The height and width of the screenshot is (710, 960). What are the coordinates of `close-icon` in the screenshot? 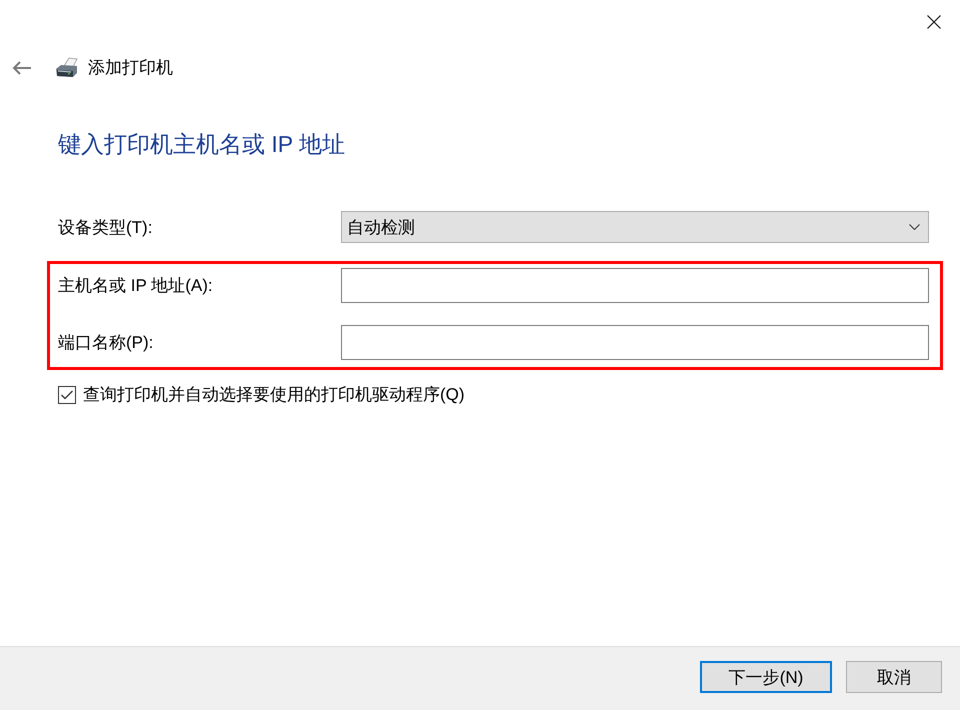 It's located at (934, 22).